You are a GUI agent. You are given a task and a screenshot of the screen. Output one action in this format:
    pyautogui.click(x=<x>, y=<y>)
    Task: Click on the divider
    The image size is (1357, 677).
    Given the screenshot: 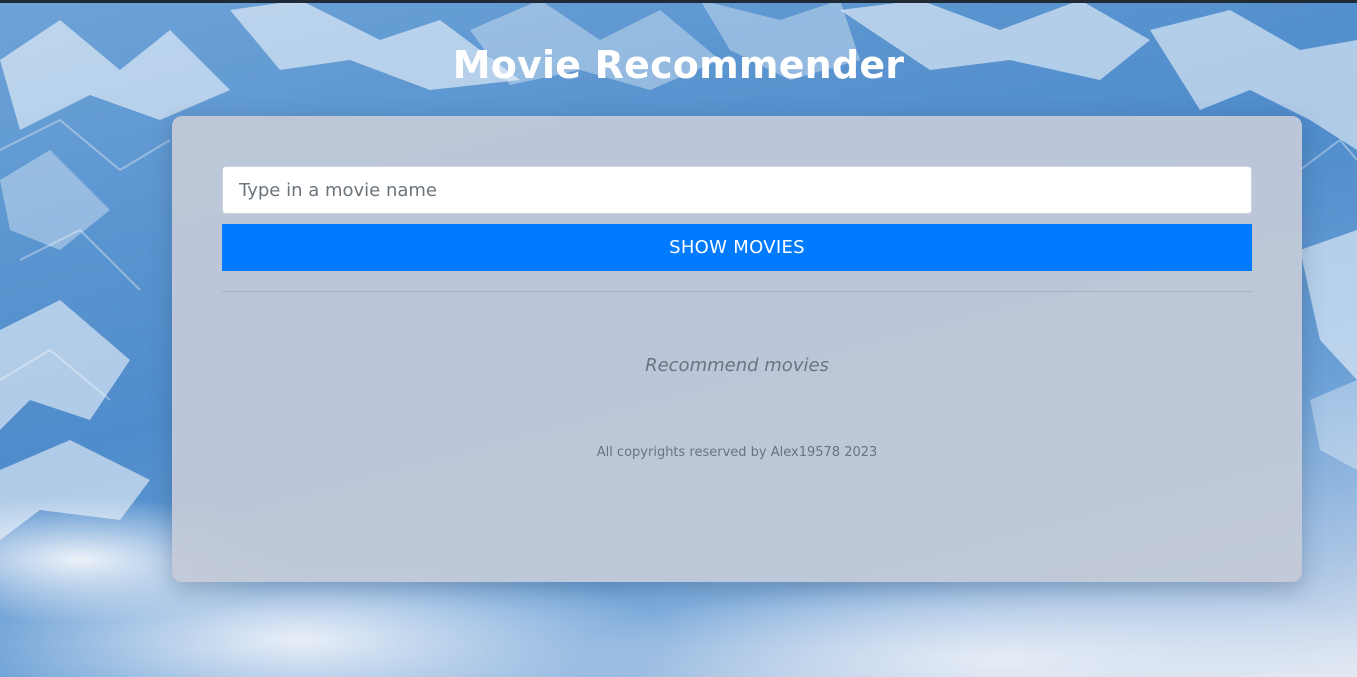 What is the action you would take?
    pyautogui.click(x=737, y=291)
    